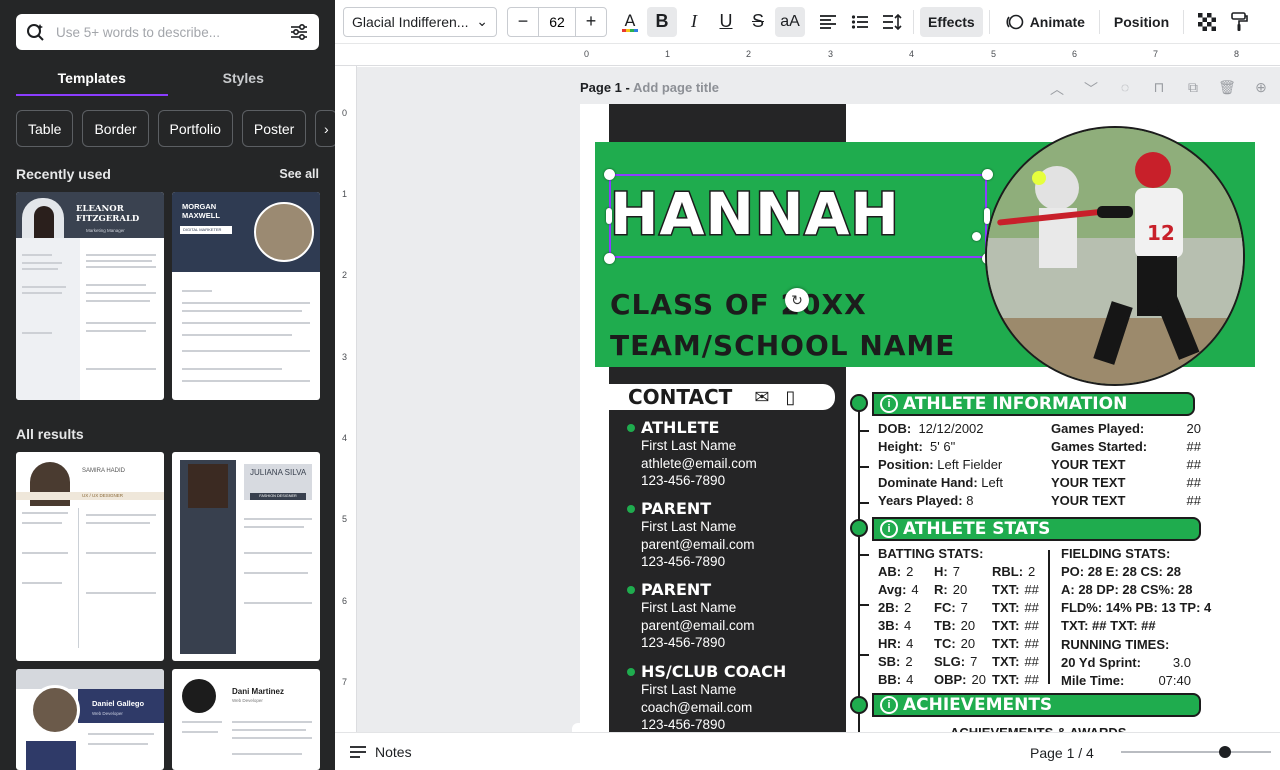 The width and height of the screenshot is (1280, 770). Describe the element at coordinates (1062, 753) in the screenshot. I see `page-indicator: Page 1 / 4` at that location.